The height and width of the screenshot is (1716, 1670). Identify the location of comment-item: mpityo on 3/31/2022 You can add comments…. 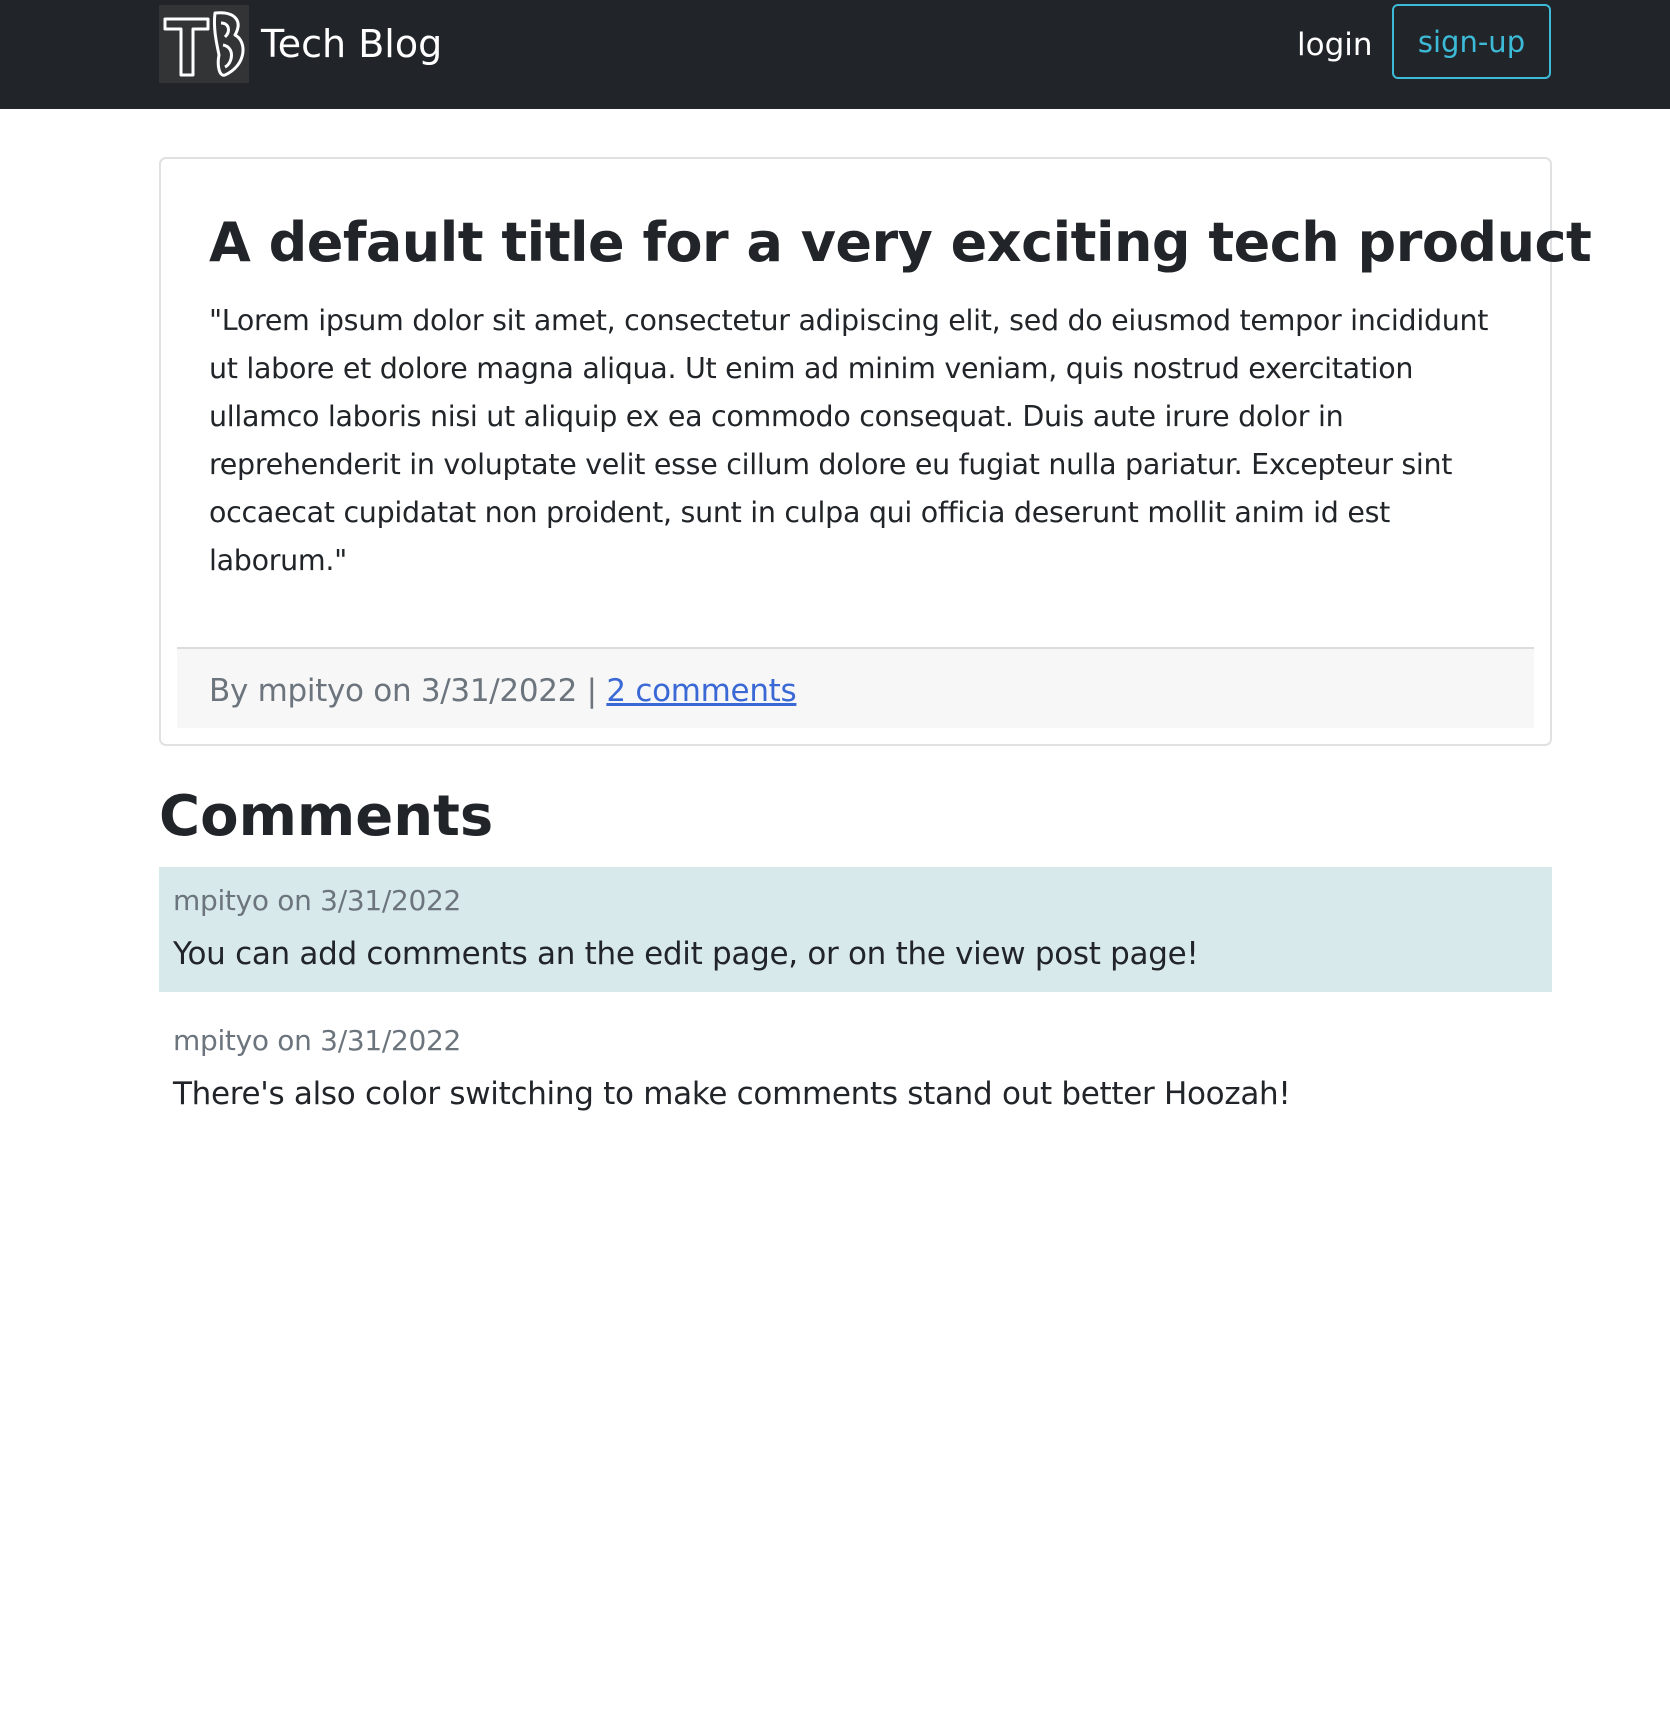
(855, 929).